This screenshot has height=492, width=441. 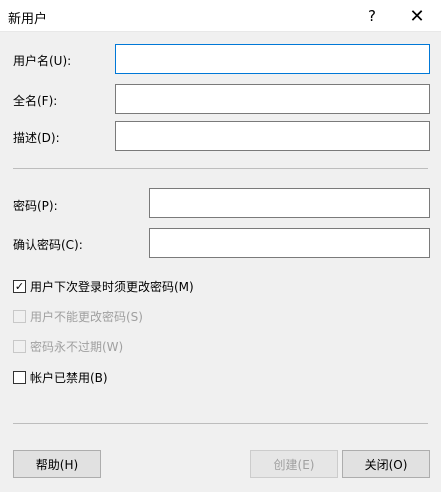 What do you see at coordinates (112, 287) in the screenshot?
I see `must-change-password-label: 用户下次登录时须更改密码(M)` at bounding box center [112, 287].